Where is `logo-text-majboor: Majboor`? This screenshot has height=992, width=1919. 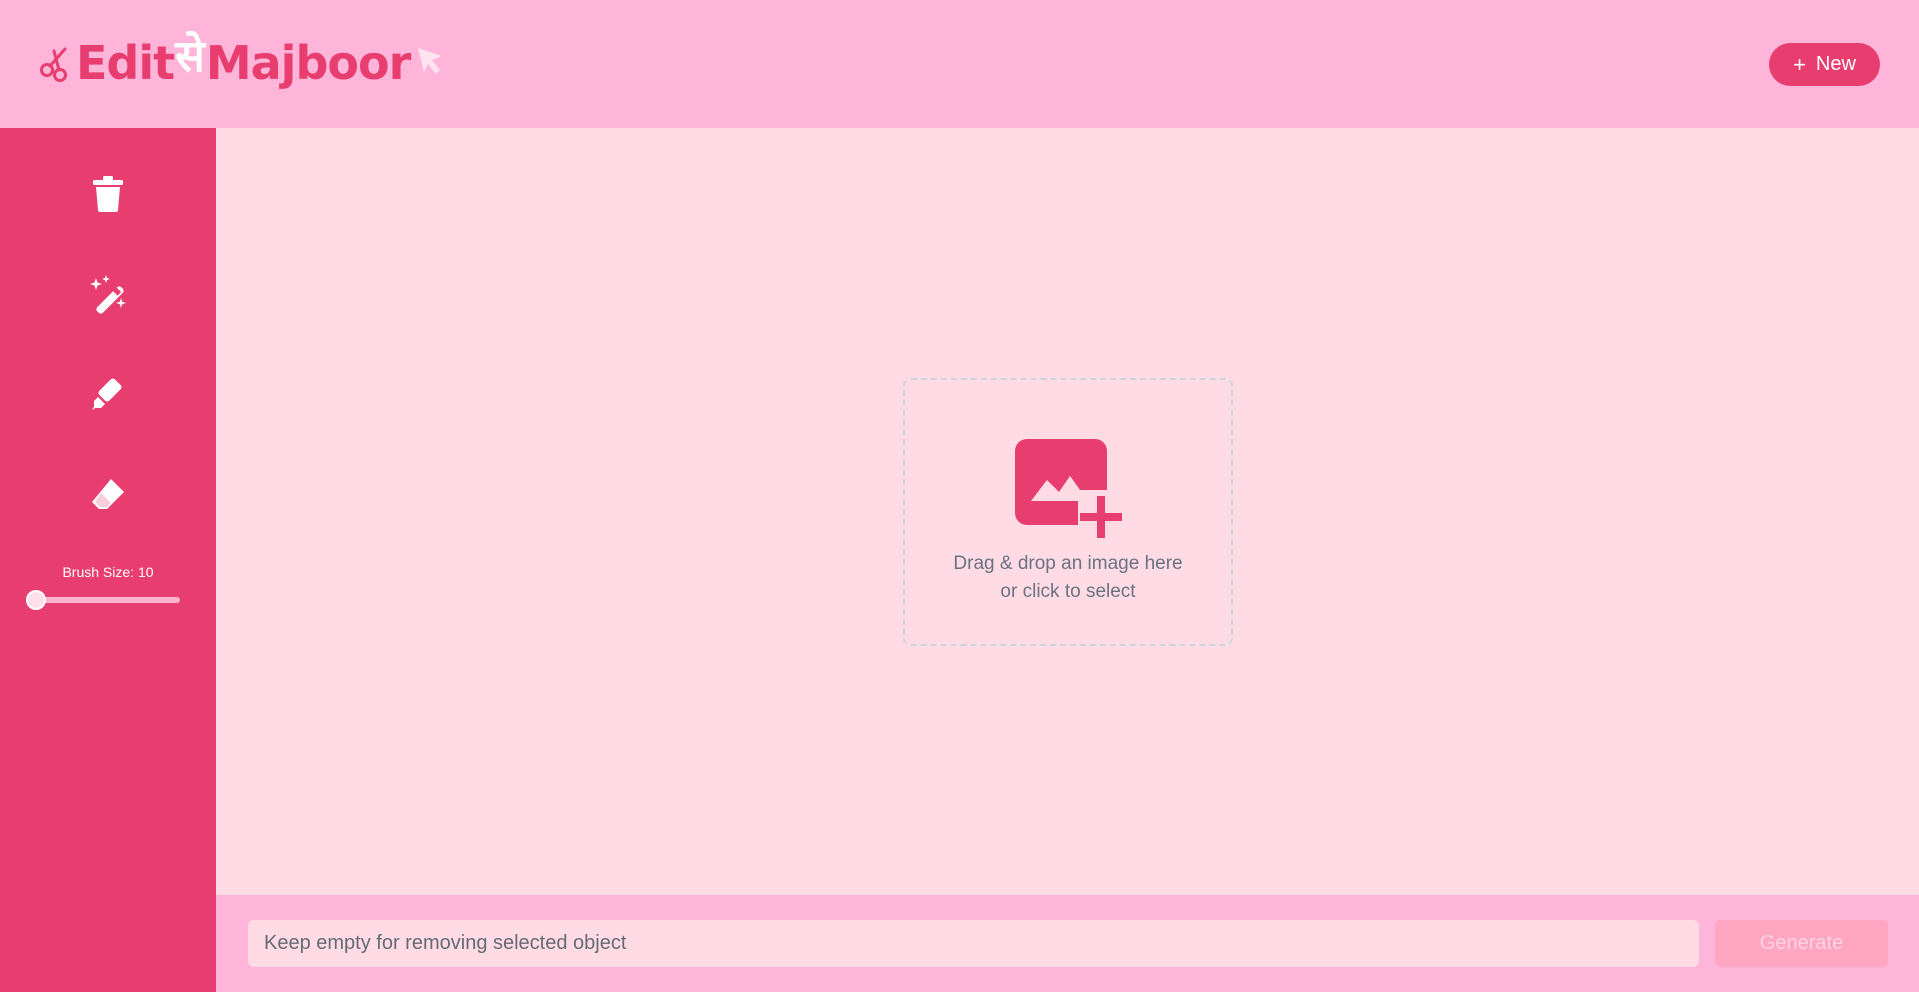
logo-text-majboor: Majboor is located at coordinates (308, 63).